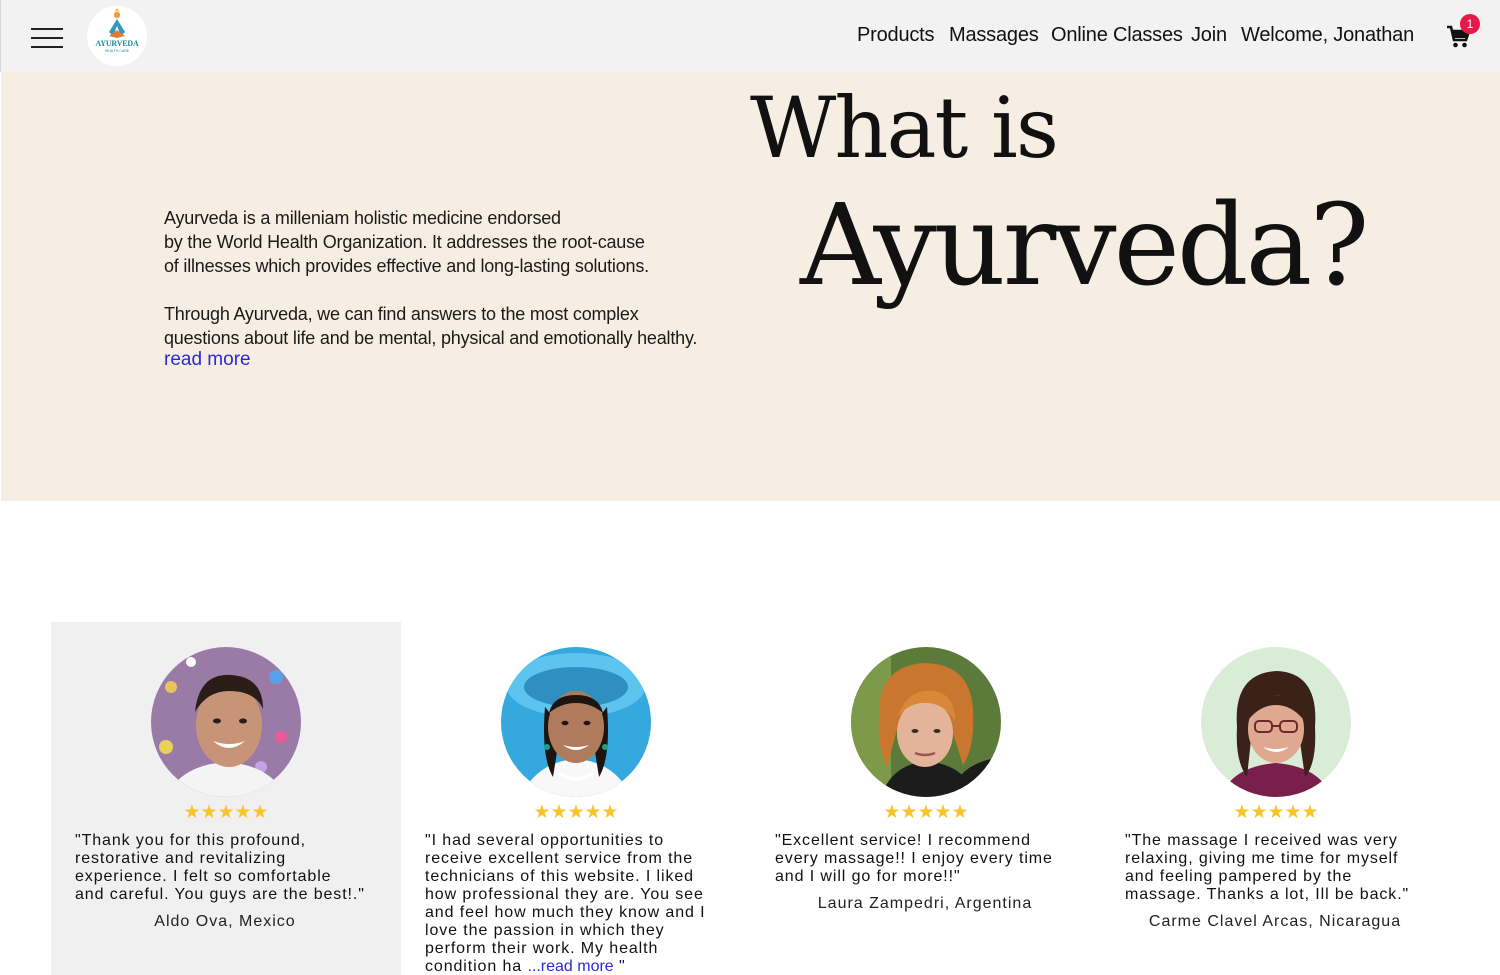  What do you see at coordinates (896, 36) in the screenshot?
I see `nav-products: Products` at bounding box center [896, 36].